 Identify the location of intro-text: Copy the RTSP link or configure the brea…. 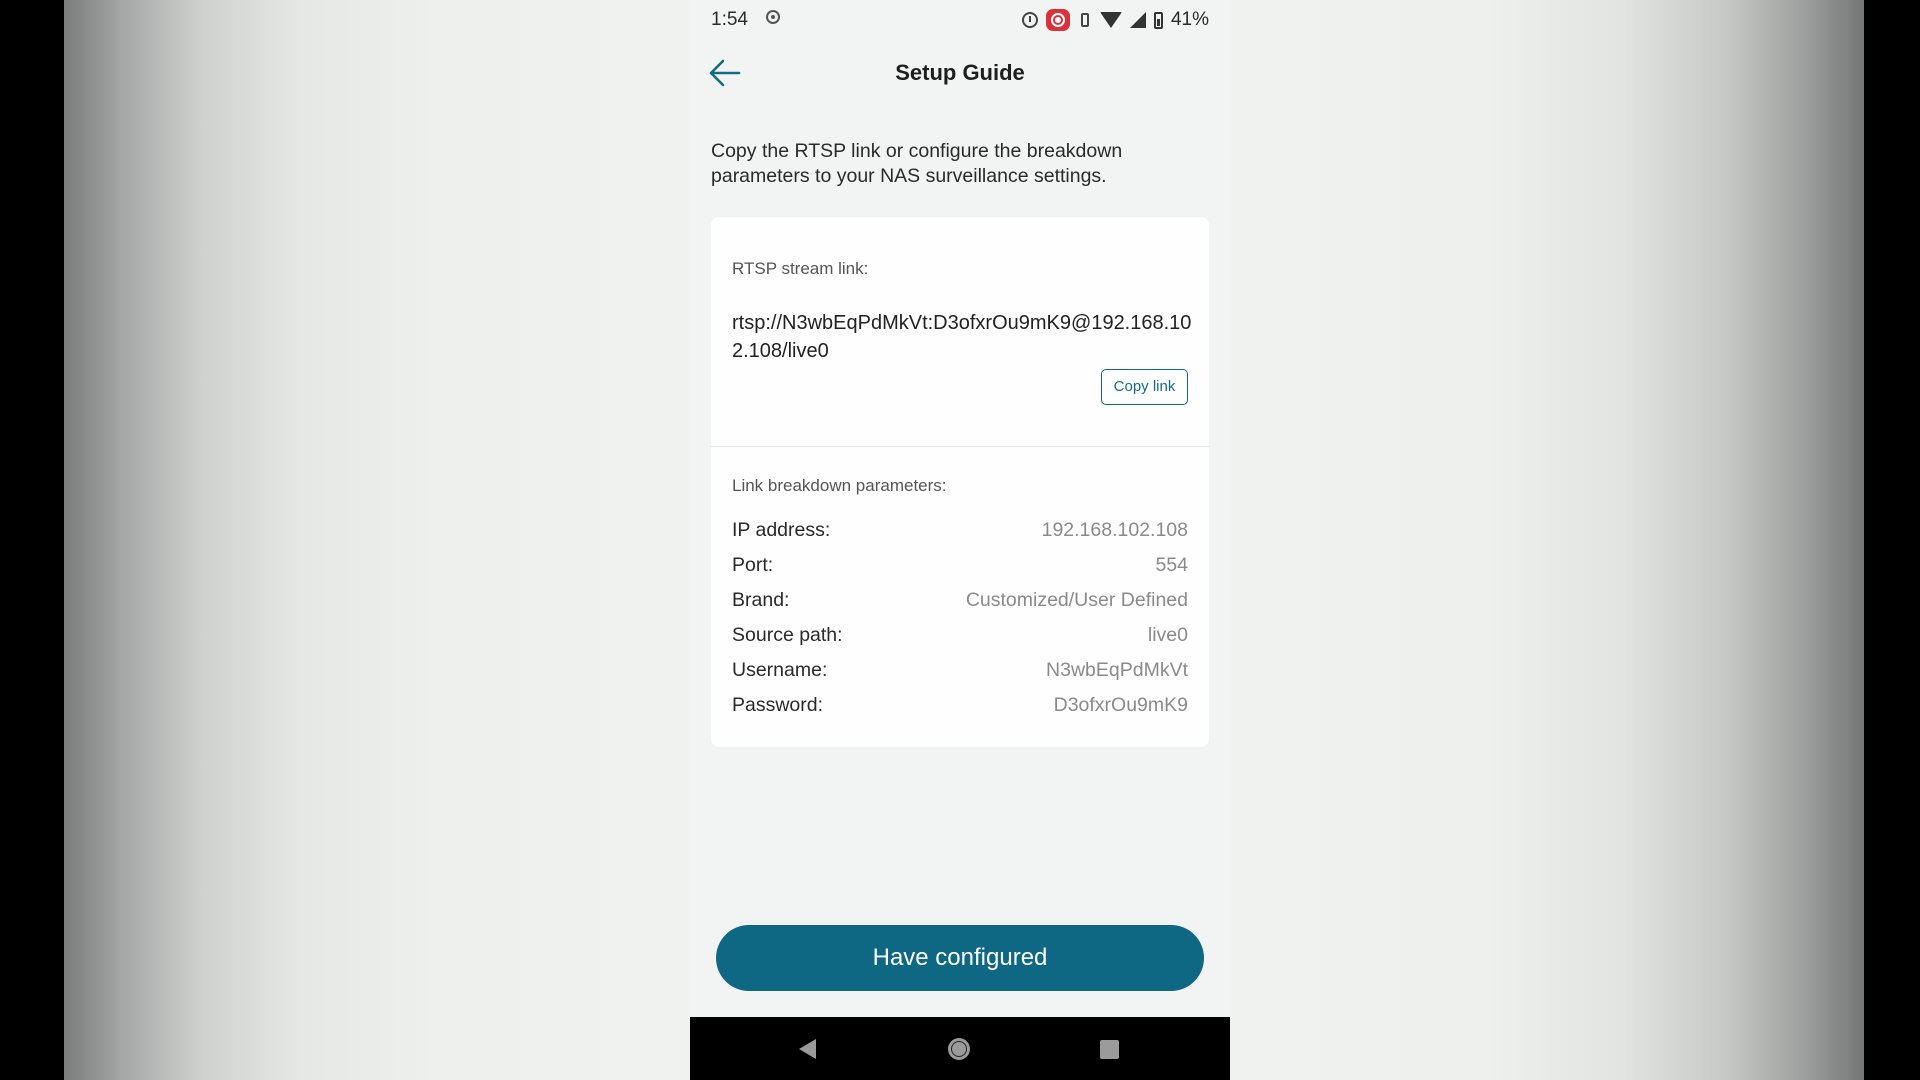
(917, 163).